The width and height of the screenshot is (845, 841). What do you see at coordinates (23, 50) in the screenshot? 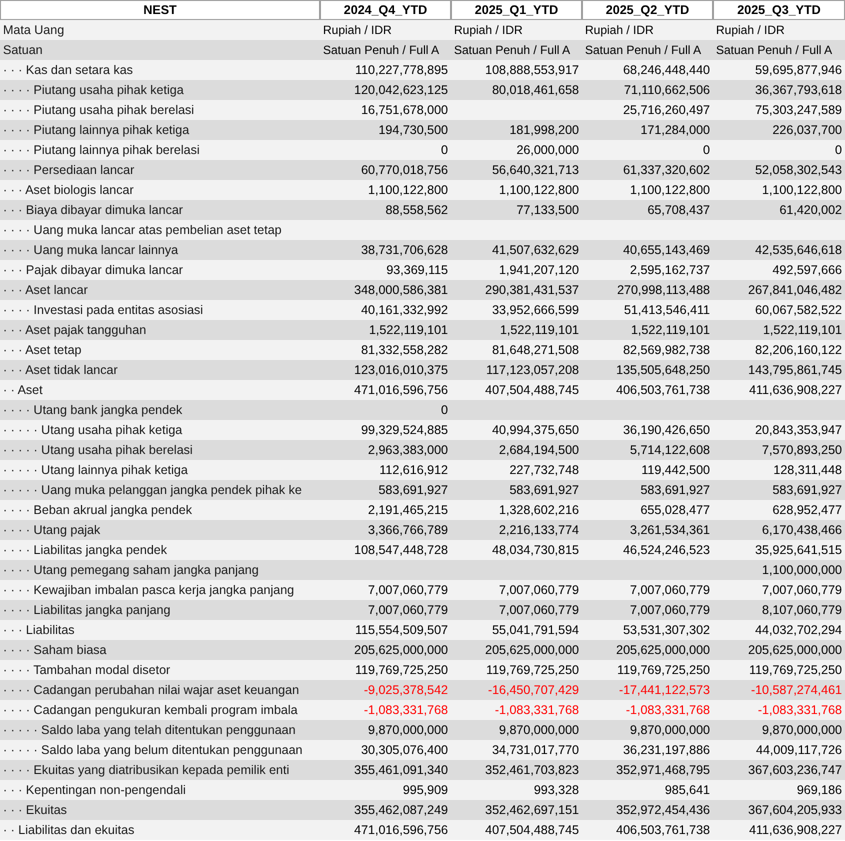
I see `row-label: Satuan` at bounding box center [23, 50].